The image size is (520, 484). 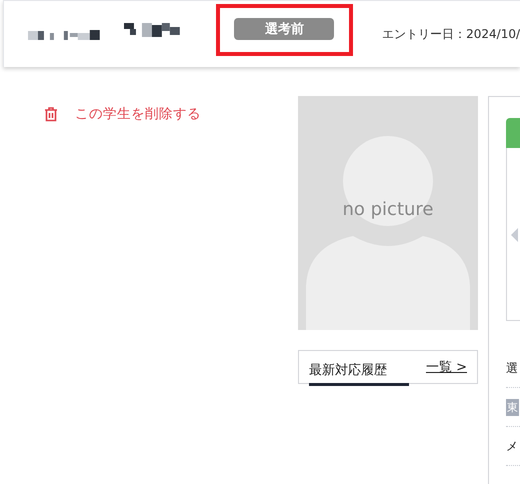 I want to click on row-label: メ, so click(x=512, y=446).